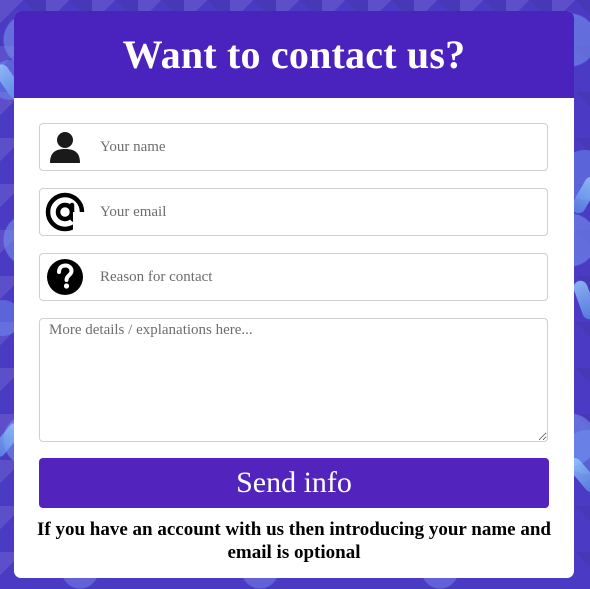 This screenshot has height=589, width=590. I want to click on email-input, so click(318, 212).